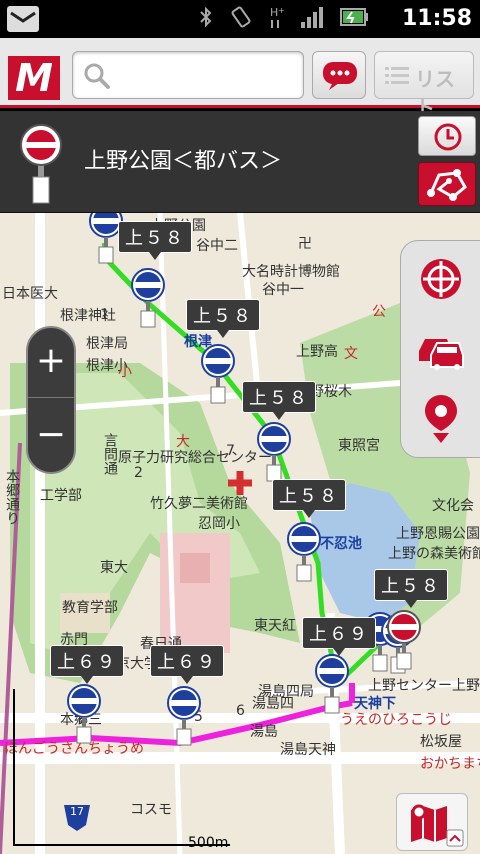  Describe the element at coordinates (317, 352) in the screenshot. I see `map-label: 上野高` at that location.